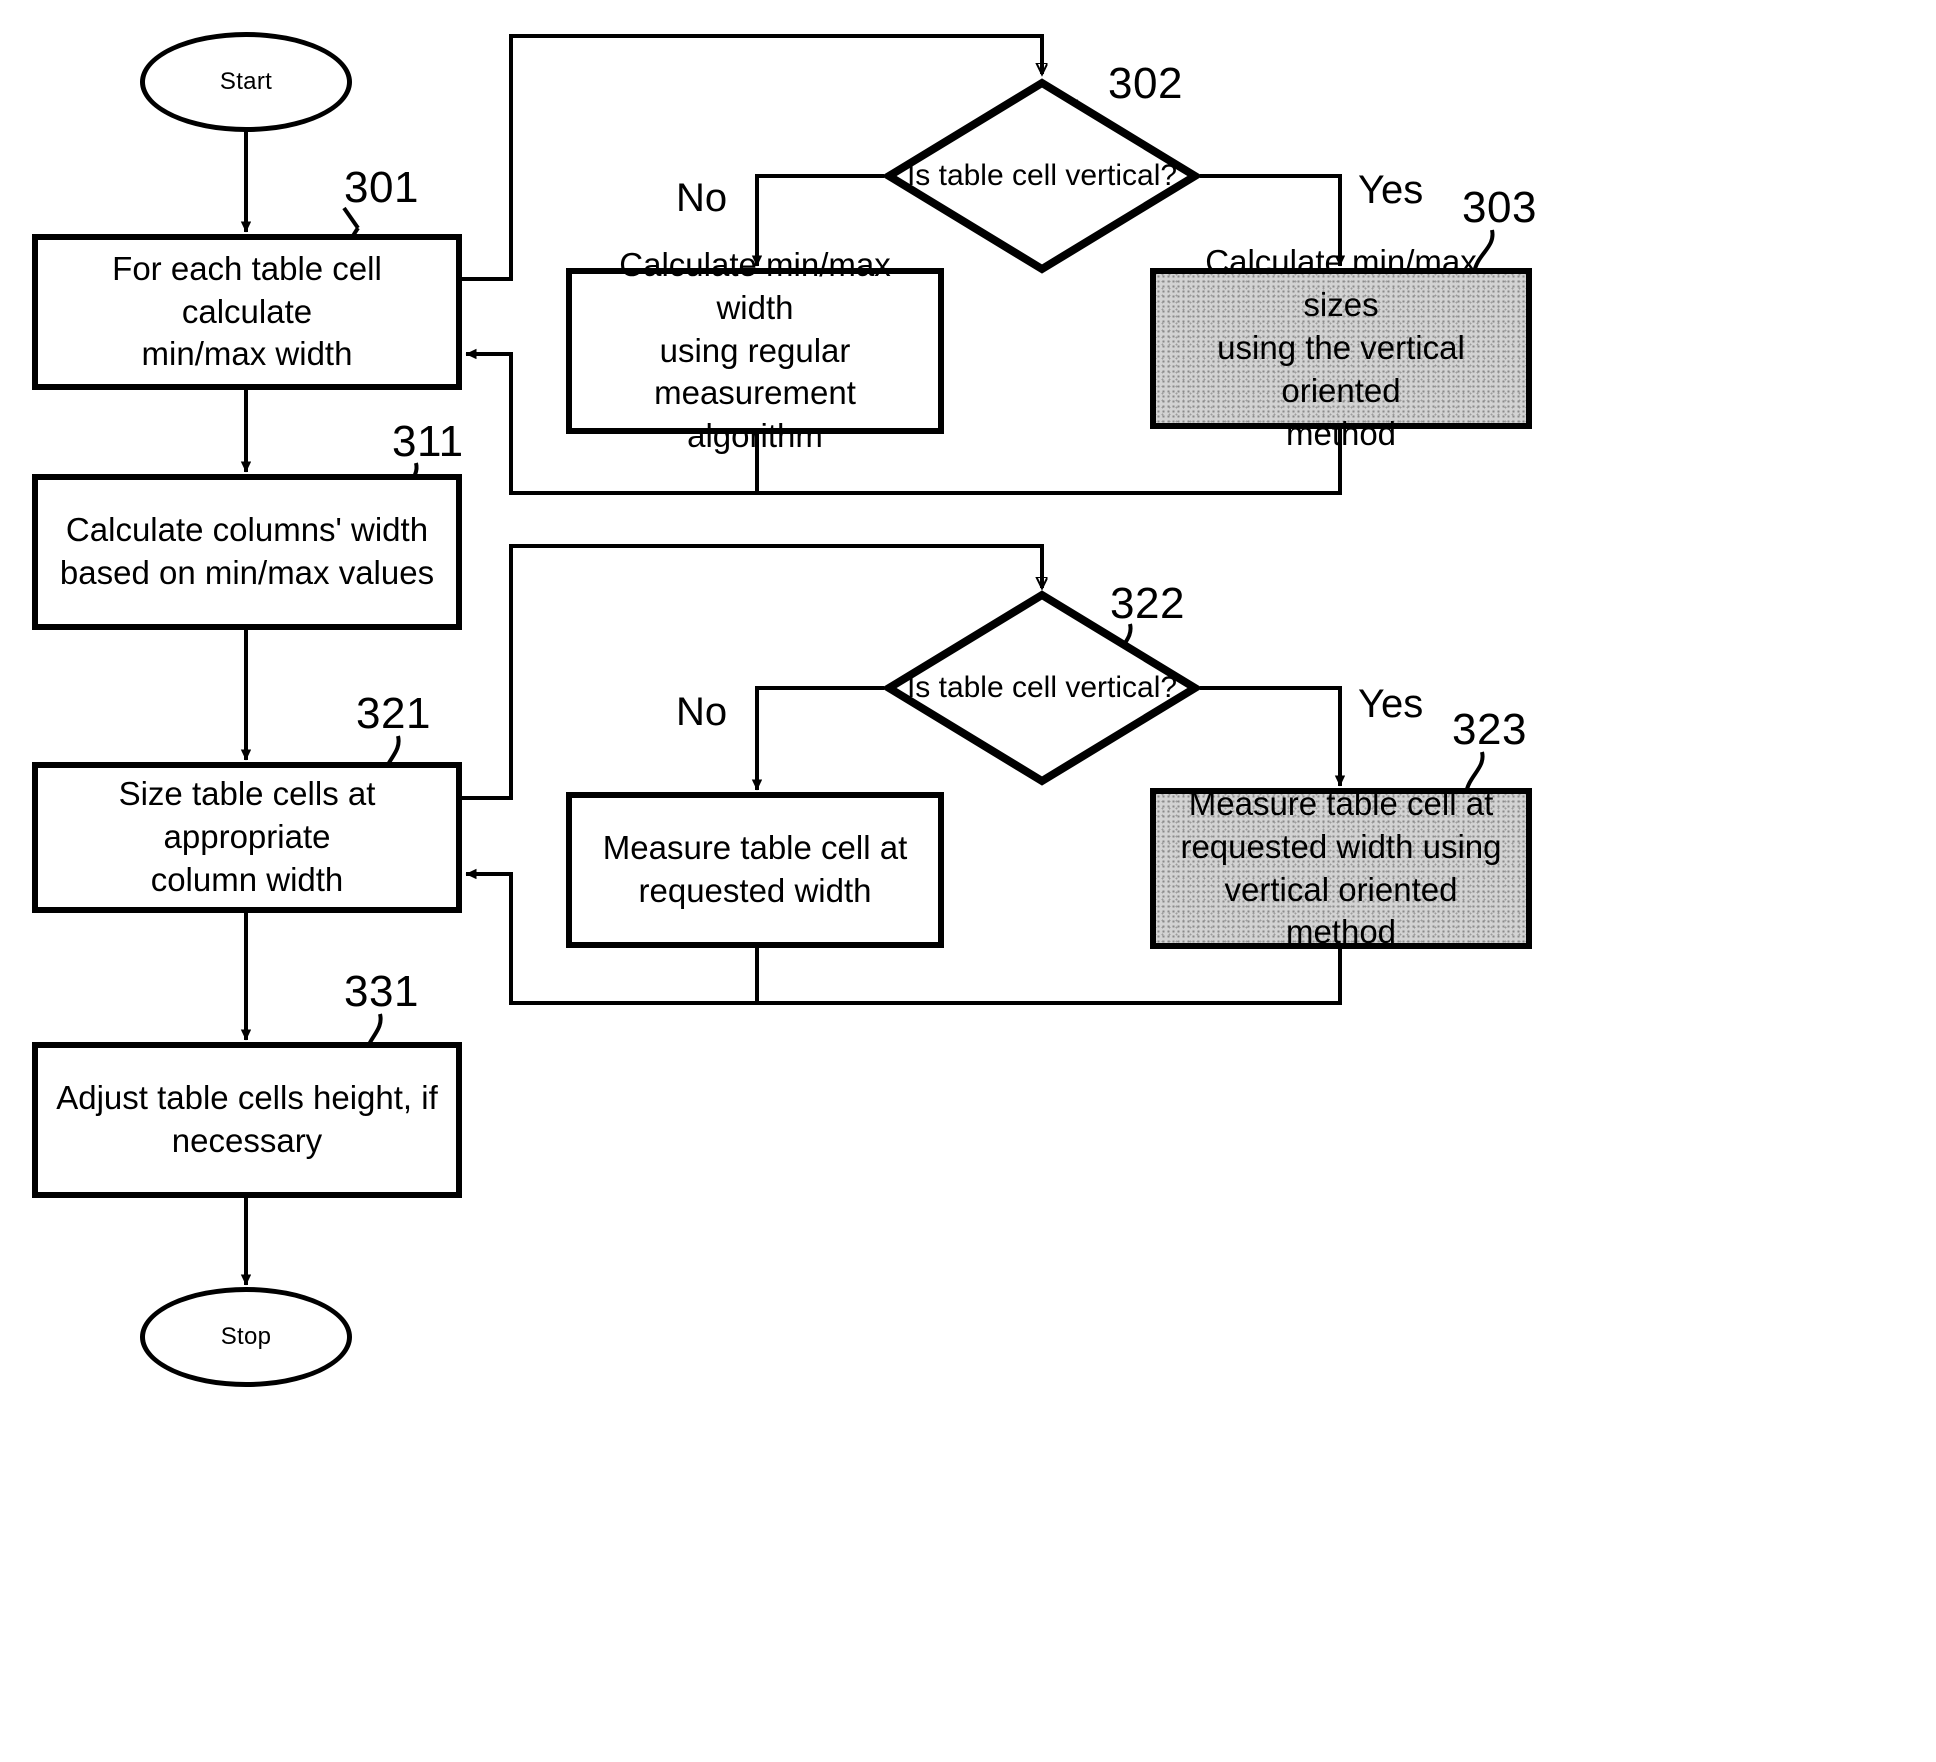  What do you see at coordinates (381, 991) in the screenshot?
I see `ref-331: 331` at bounding box center [381, 991].